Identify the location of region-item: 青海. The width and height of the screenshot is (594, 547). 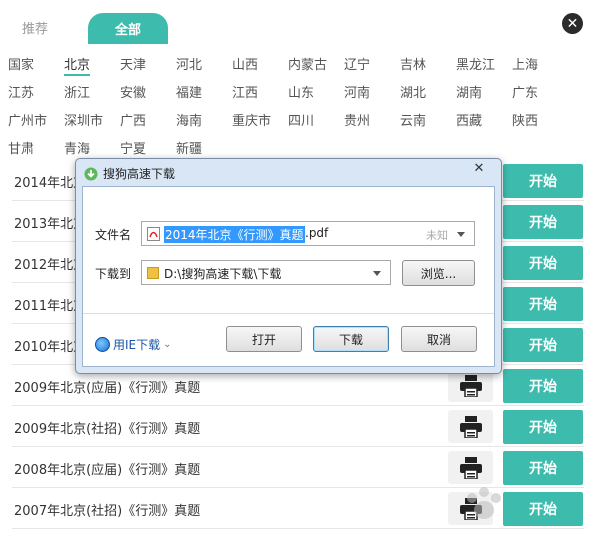
(77, 147).